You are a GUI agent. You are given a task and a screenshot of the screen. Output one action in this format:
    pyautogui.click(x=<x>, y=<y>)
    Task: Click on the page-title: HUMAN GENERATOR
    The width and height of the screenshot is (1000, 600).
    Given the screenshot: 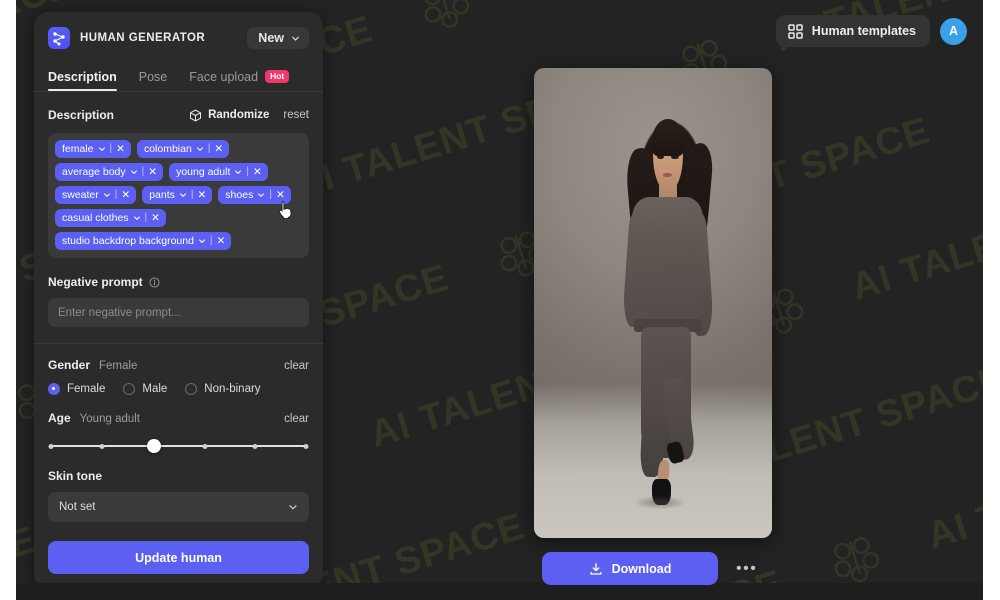 What is the action you would take?
    pyautogui.click(x=143, y=38)
    